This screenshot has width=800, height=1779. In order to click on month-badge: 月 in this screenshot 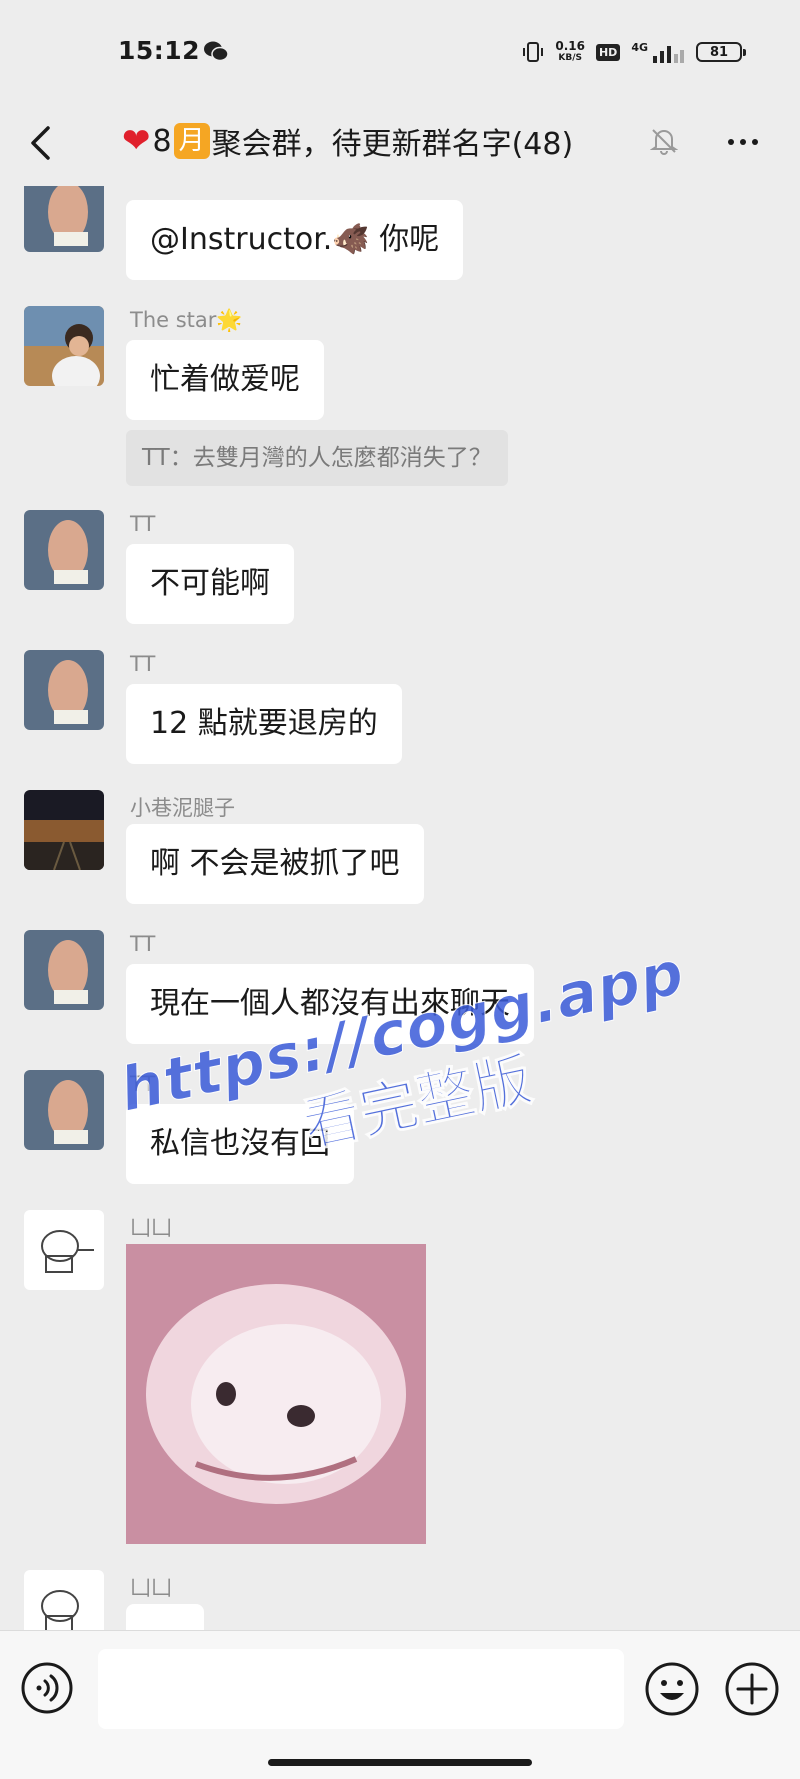, I will do `click(191, 141)`.